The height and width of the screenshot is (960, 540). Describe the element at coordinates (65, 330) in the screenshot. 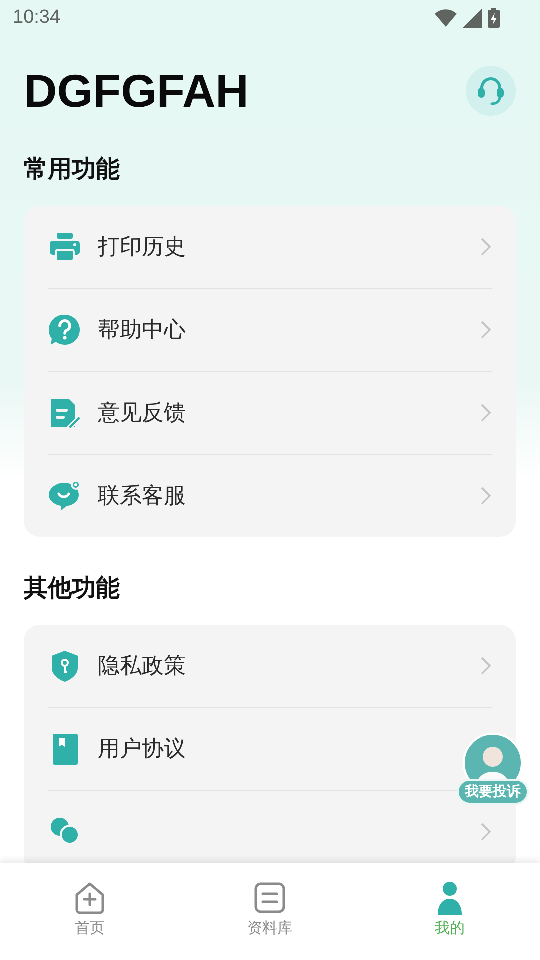

I see `help-icon` at that location.